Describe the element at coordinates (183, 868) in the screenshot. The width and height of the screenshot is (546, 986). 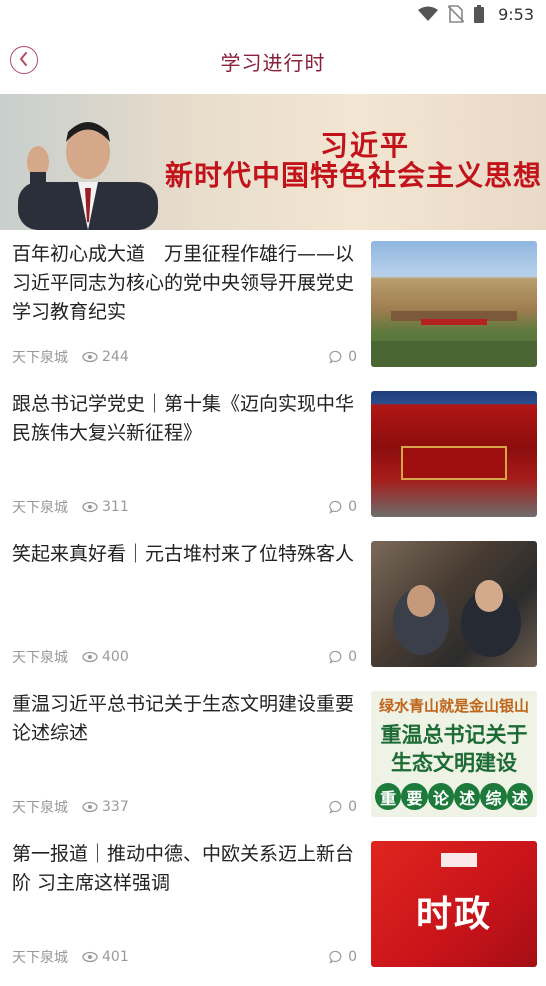
I see `article-title: 第一报道｜推动中德、中欧关系迈上新台阶 习主席这样强调` at that location.